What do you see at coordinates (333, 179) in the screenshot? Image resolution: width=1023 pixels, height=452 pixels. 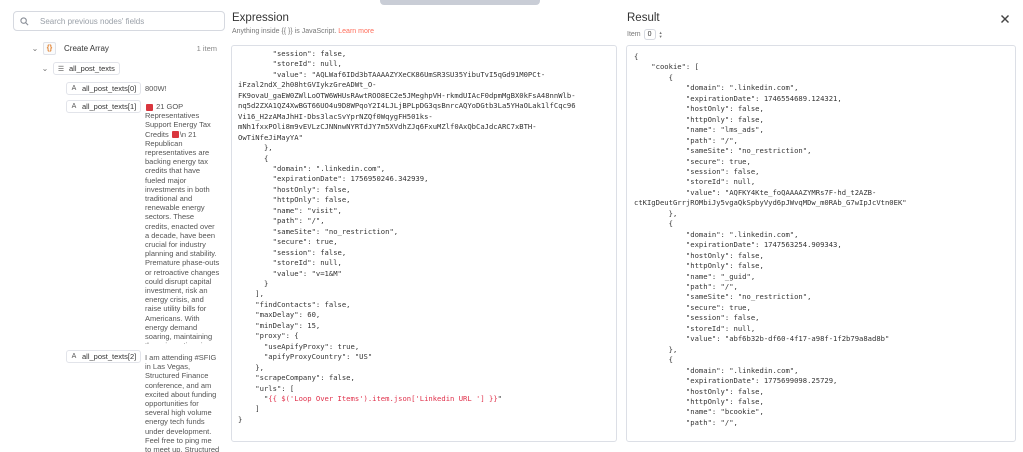 I see `code-line: "expirationDate": 1756950246.342939,` at bounding box center [333, 179].